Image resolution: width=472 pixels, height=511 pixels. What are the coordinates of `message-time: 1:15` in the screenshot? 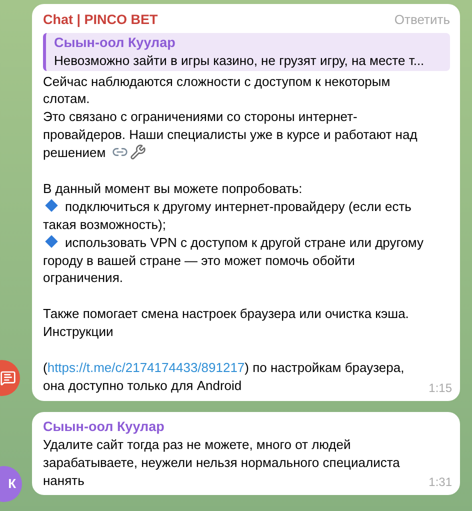 It's located at (440, 388).